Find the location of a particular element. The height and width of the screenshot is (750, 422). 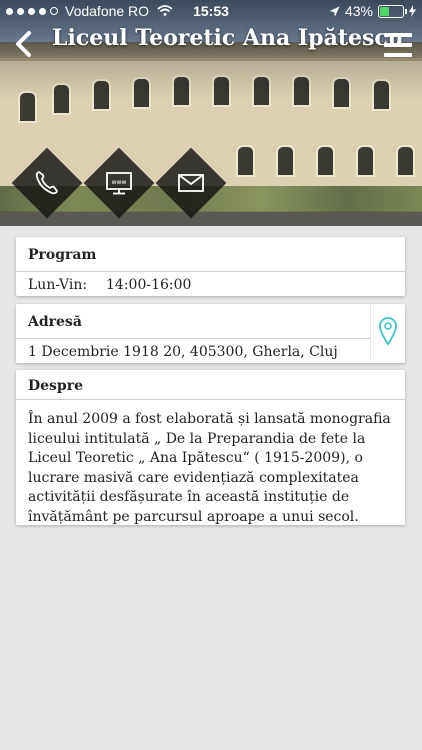

call-button is located at coordinates (47, 183).